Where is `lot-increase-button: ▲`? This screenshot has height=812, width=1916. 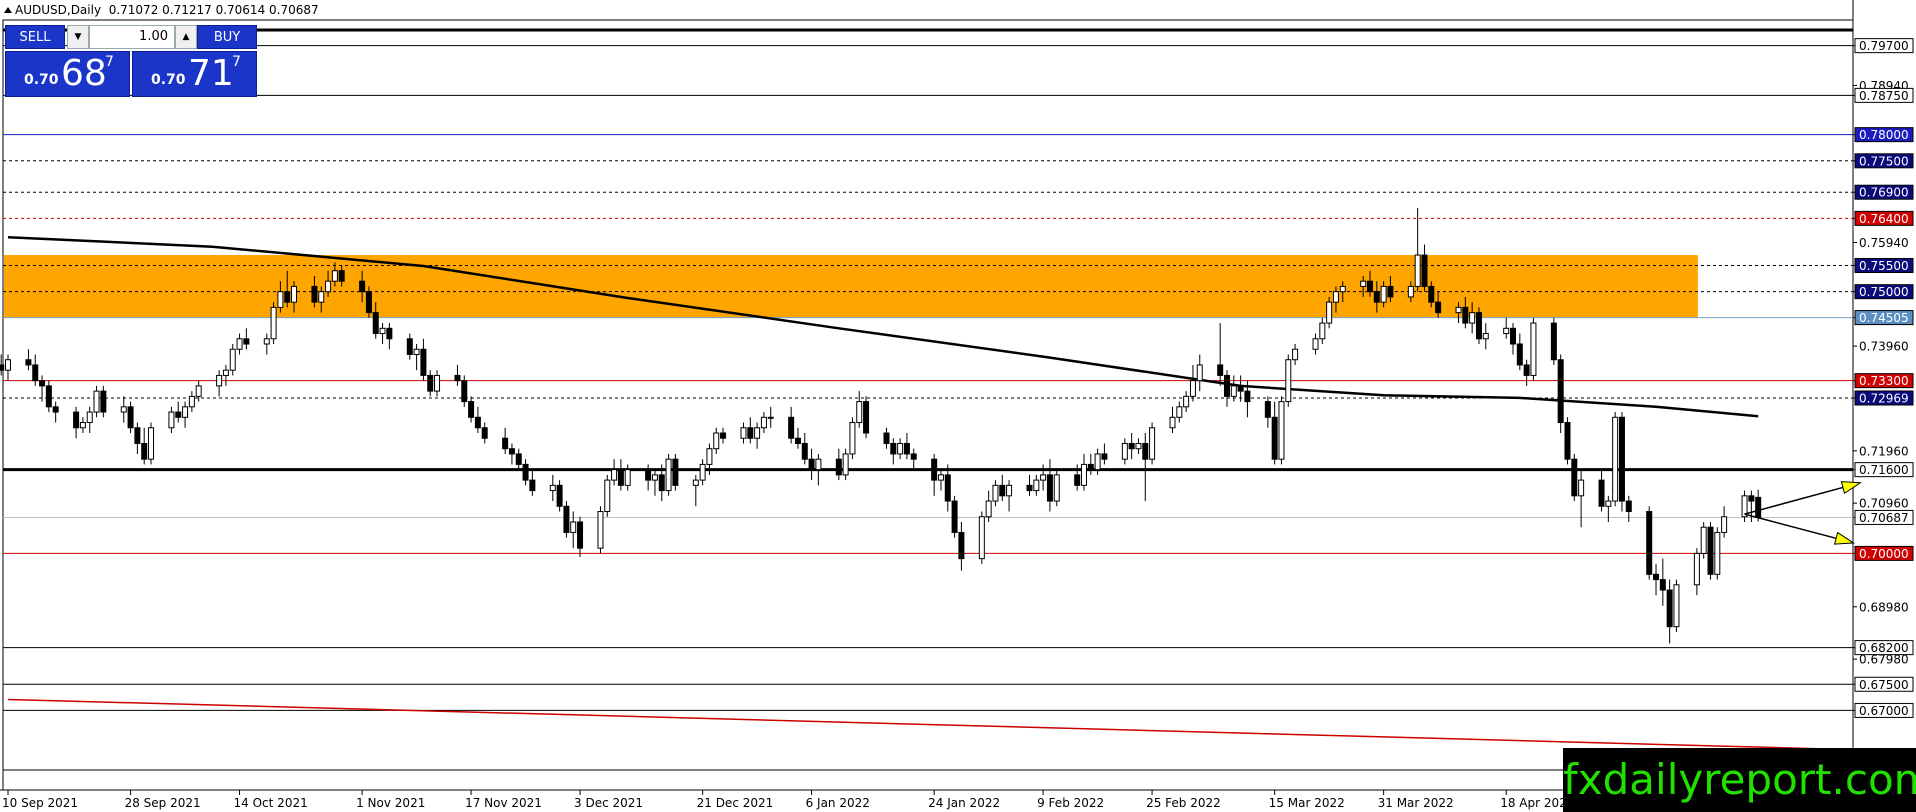 lot-increase-button: ▲ is located at coordinates (186, 37).